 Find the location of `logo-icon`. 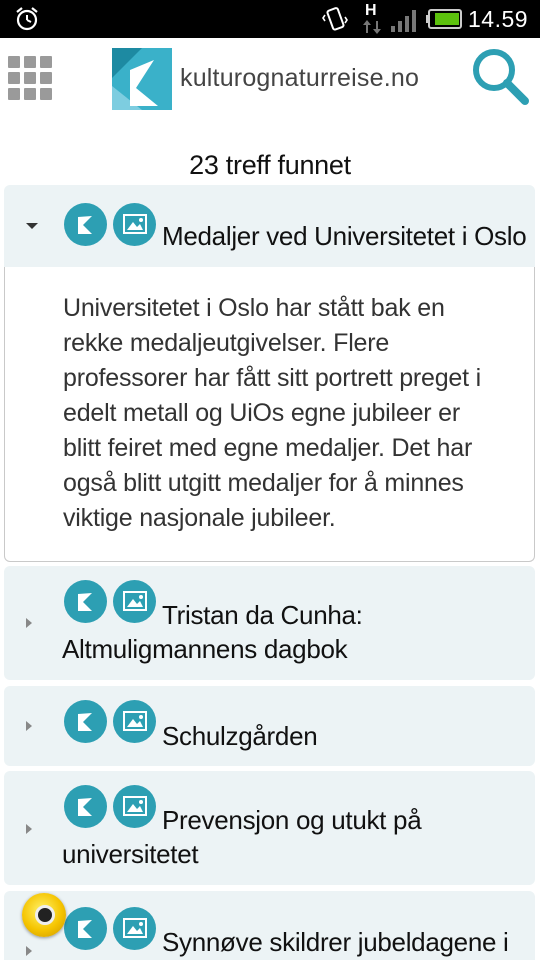

logo-icon is located at coordinates (142, 79).